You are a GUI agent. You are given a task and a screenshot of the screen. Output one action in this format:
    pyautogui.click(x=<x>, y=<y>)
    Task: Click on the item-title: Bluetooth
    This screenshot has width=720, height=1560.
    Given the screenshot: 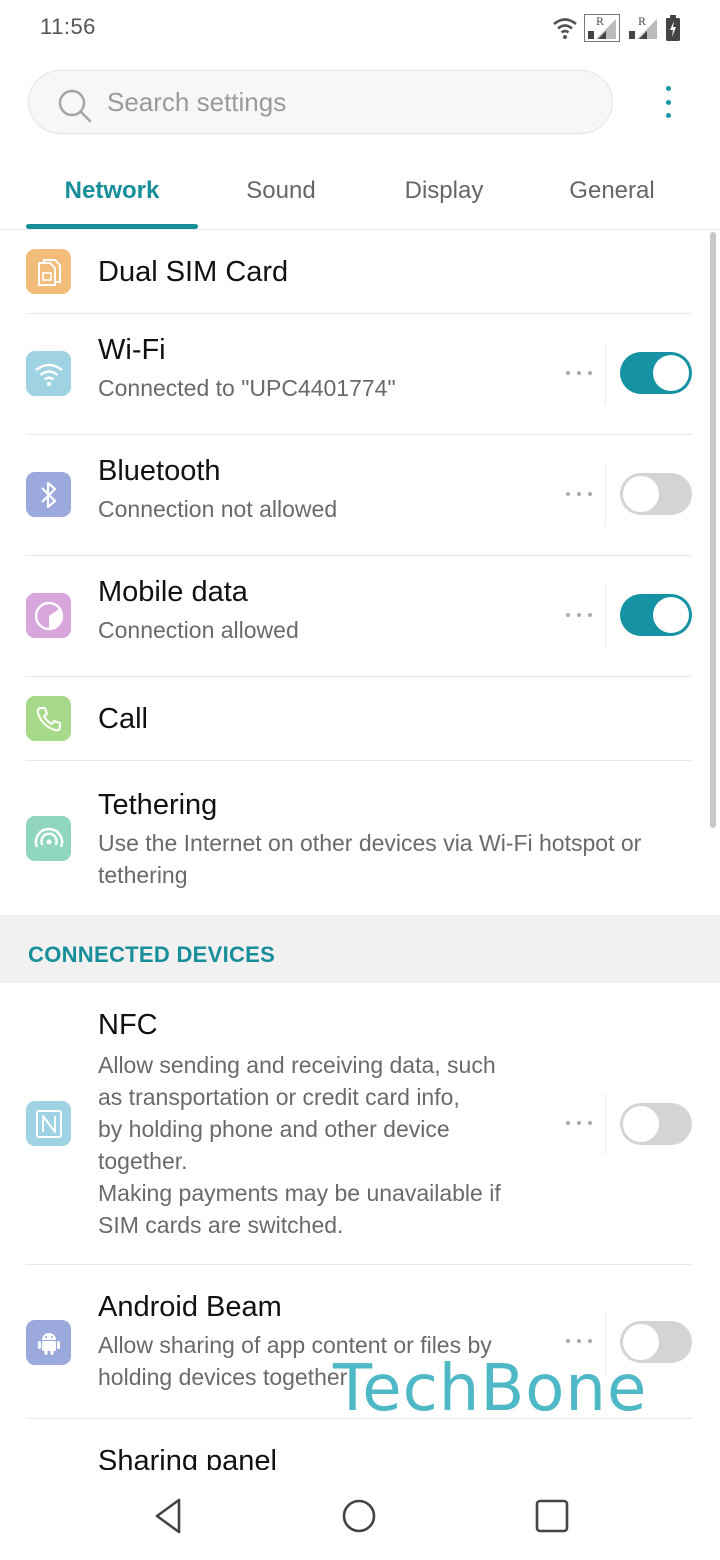 What is the action you would take?
    pyautogui.click(x=159, y=471)
    